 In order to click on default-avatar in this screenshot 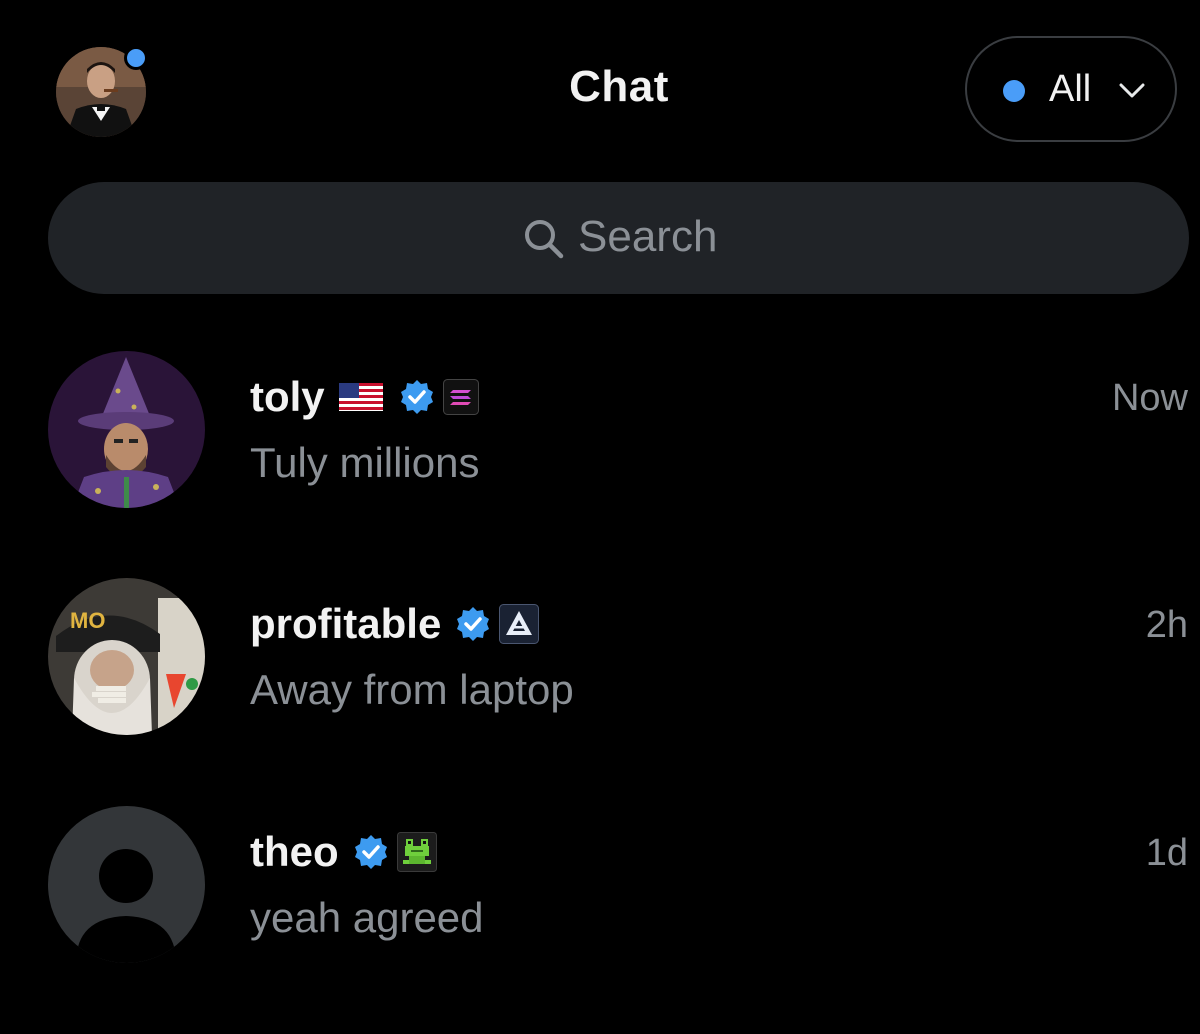, I will do `click(126, 884)`.